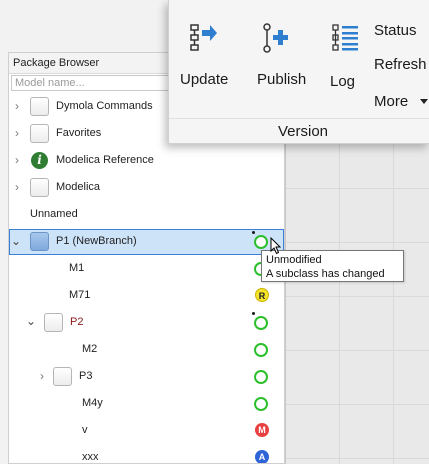  I want to click on status-added-badge: A, so click(262, 456).